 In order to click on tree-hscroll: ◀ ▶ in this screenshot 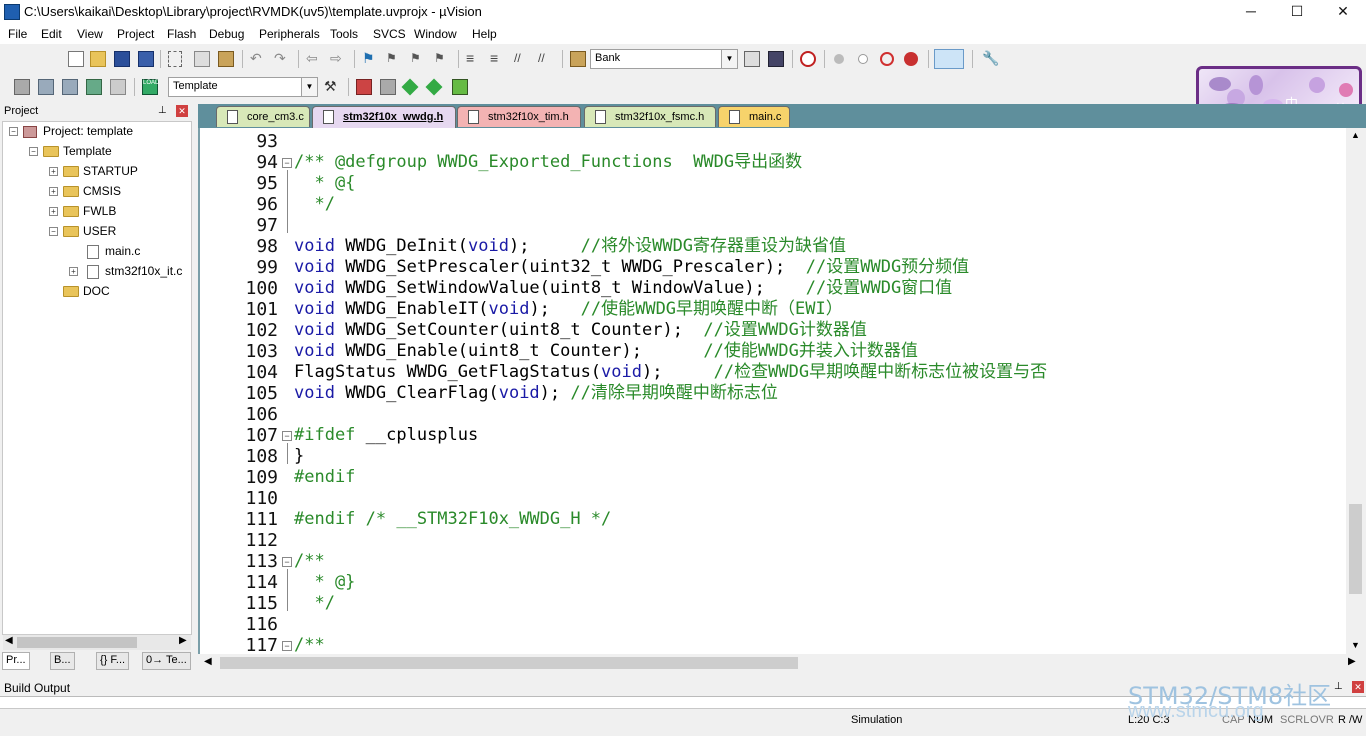, I will do `click(97, 642)`.